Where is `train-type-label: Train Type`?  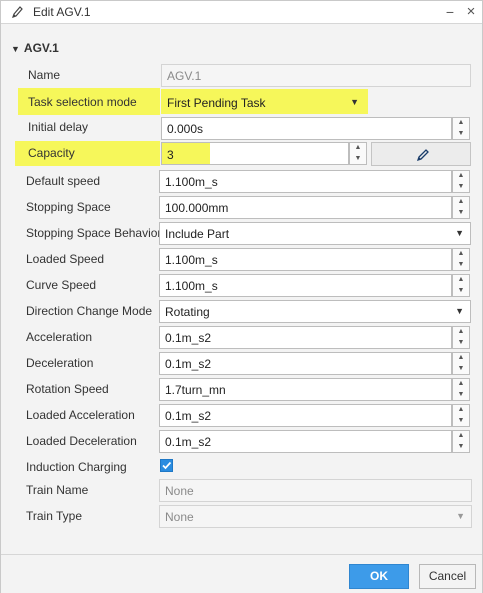 train-type-label: Train Type is located at coordinates (54, 516).